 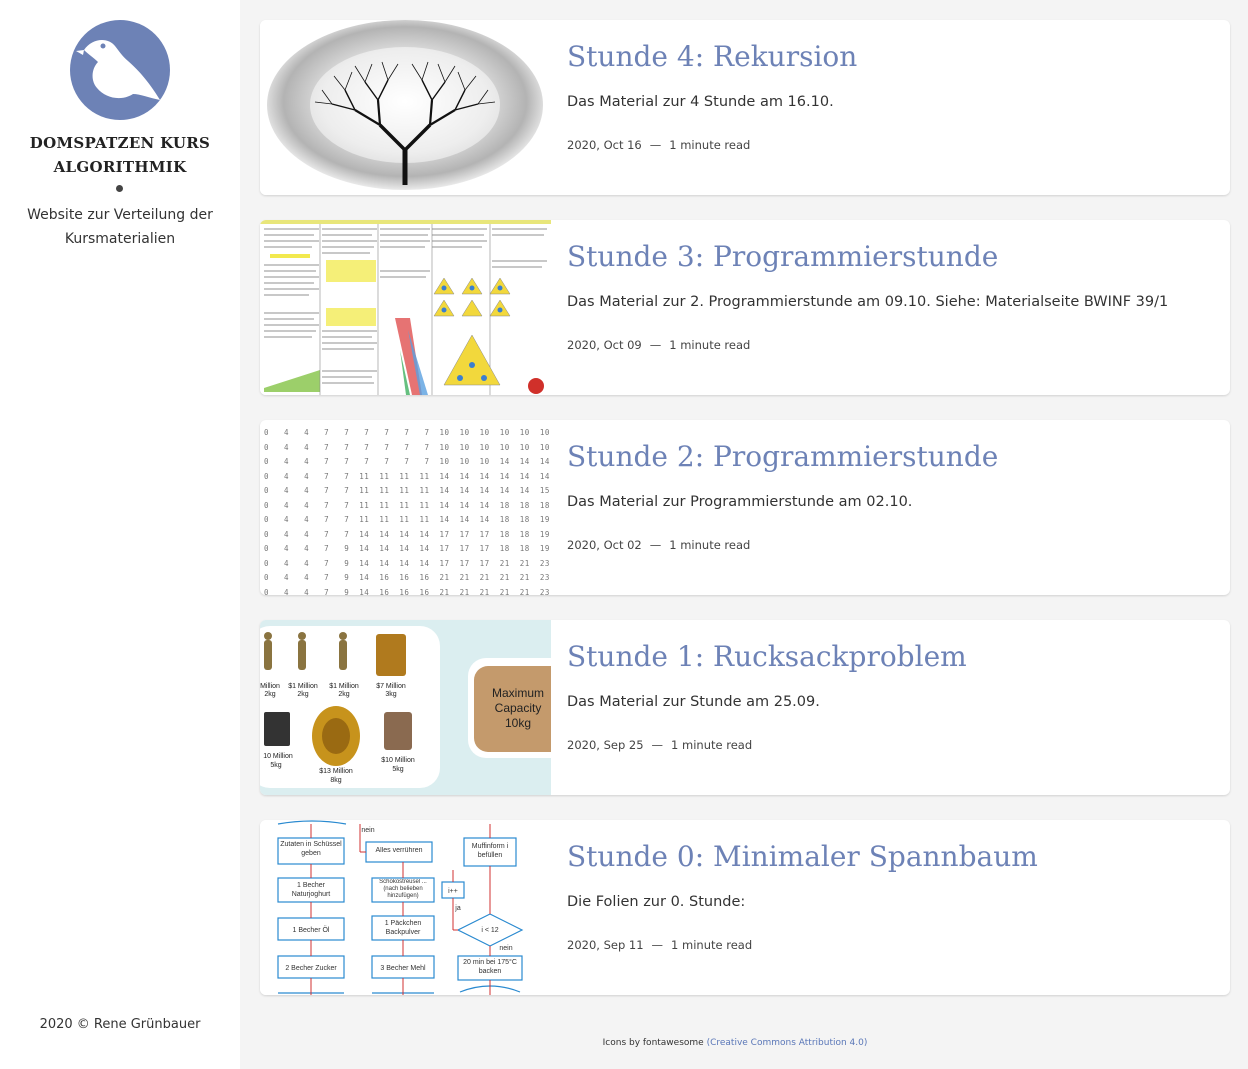 What do you see at coordinates (311, 930) in the screenshot?
I see `flowchart-node: 1 Becher Öl` at bounding box center [311, 930].